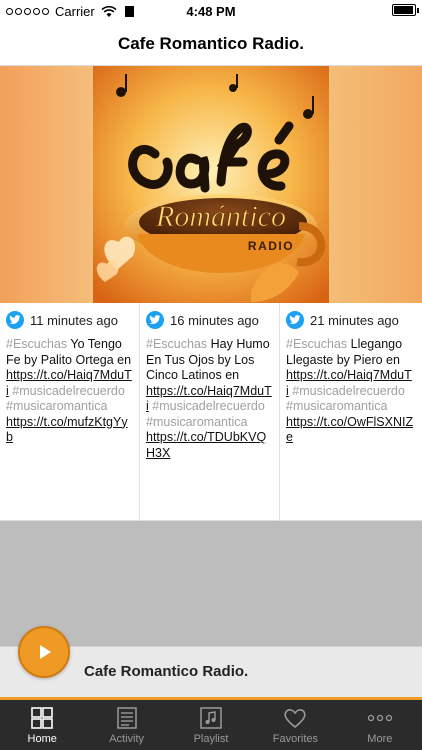  What do you see at coordinates (206, 445) in the screenshot?
I see `tweet-link: https://t.co/TDUbKVQH3X` at bounding box center [206, 445].